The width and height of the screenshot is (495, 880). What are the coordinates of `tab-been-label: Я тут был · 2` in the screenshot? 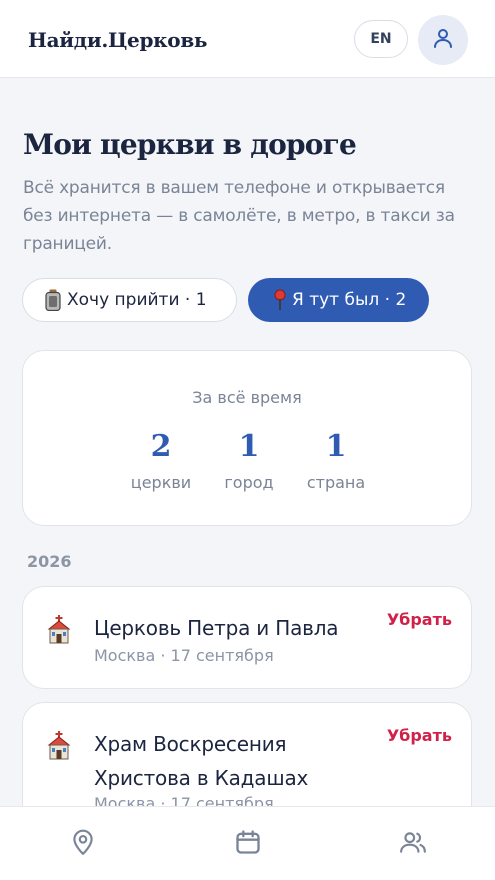 It's located at (349, 300).